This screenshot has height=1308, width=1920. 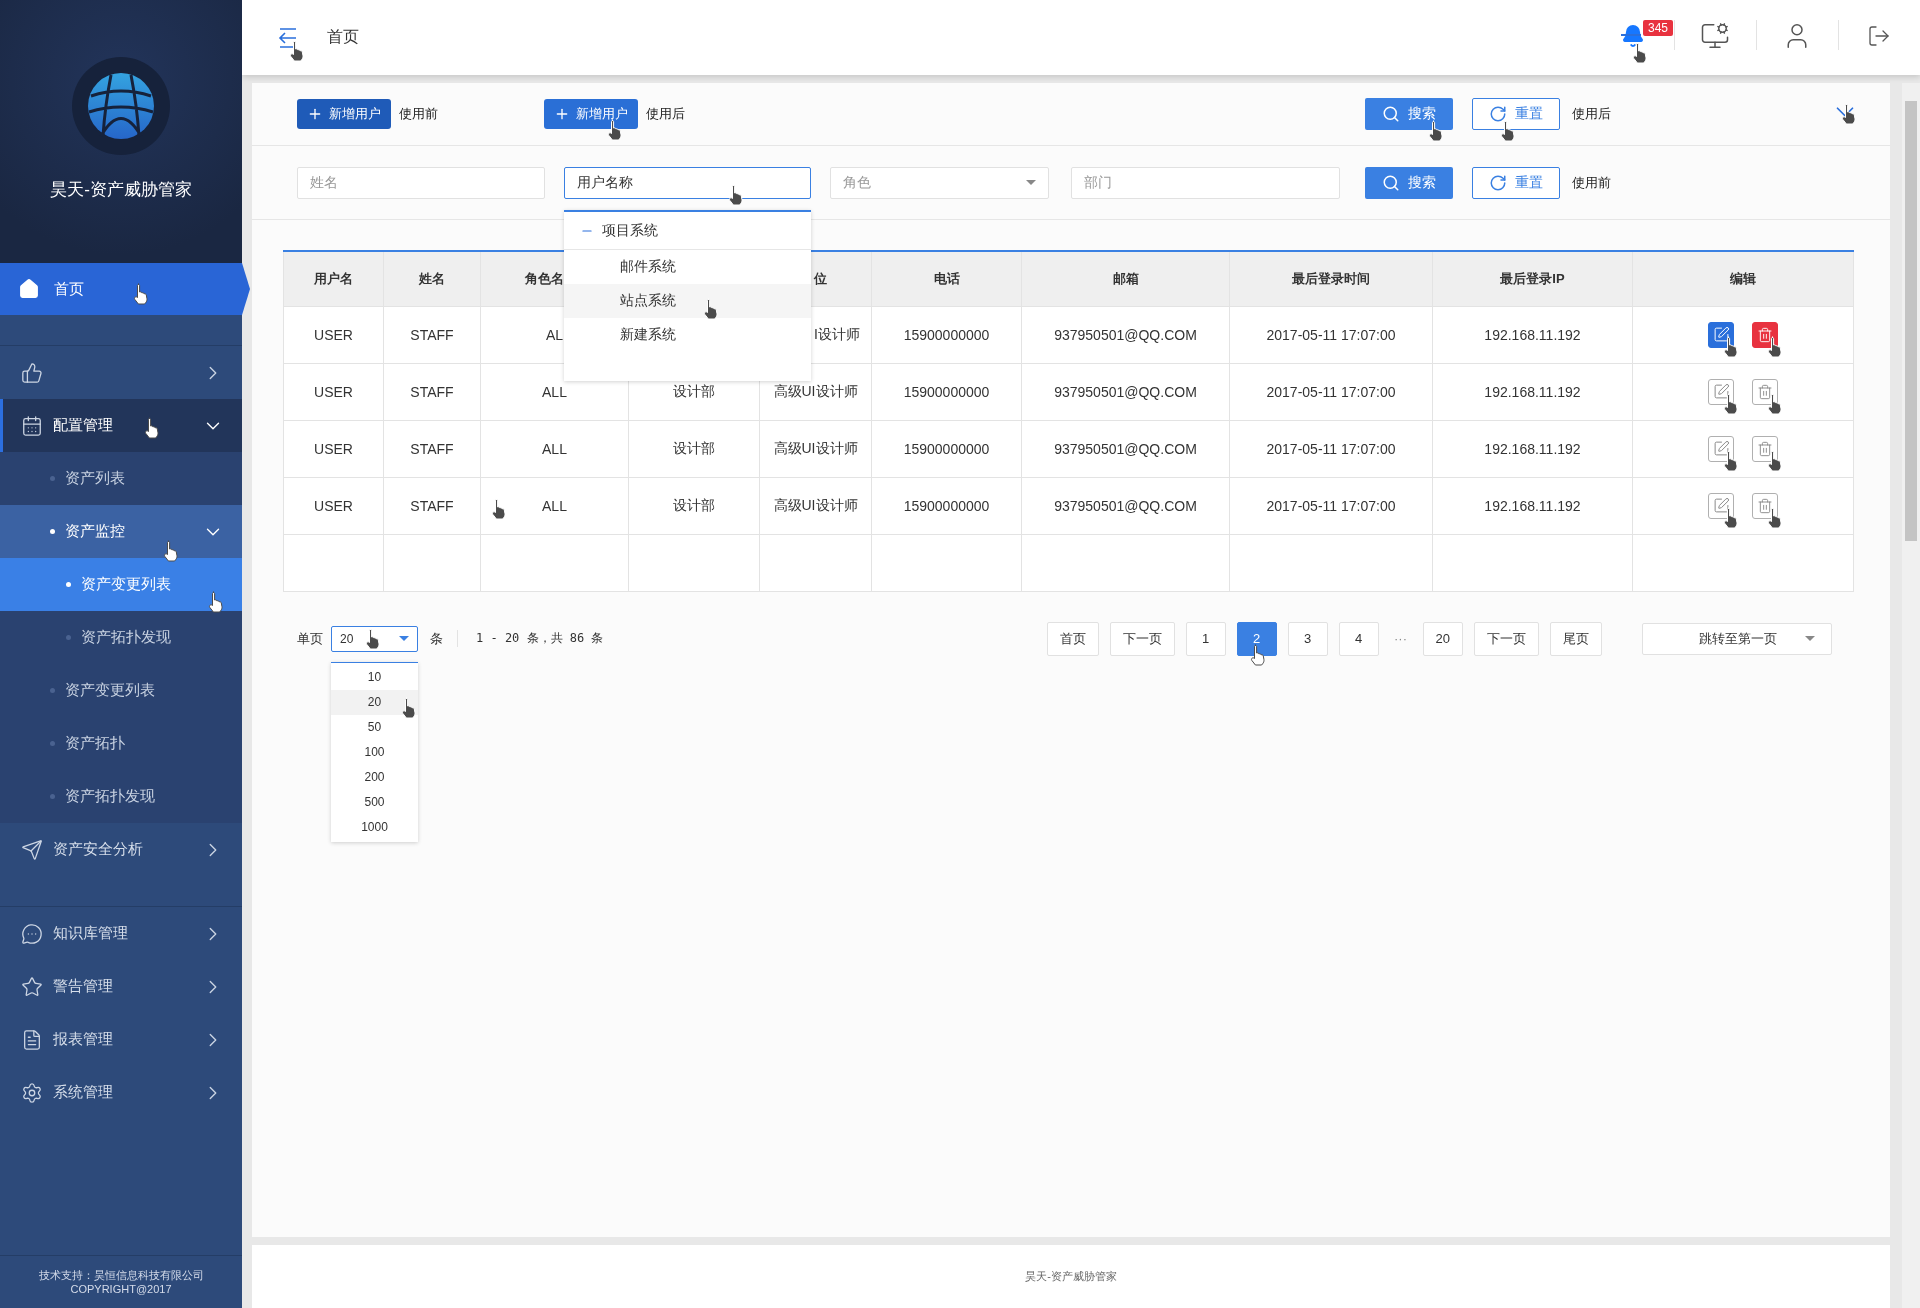 I want to click on page-size-option: 500, so click(x=374, y=802).